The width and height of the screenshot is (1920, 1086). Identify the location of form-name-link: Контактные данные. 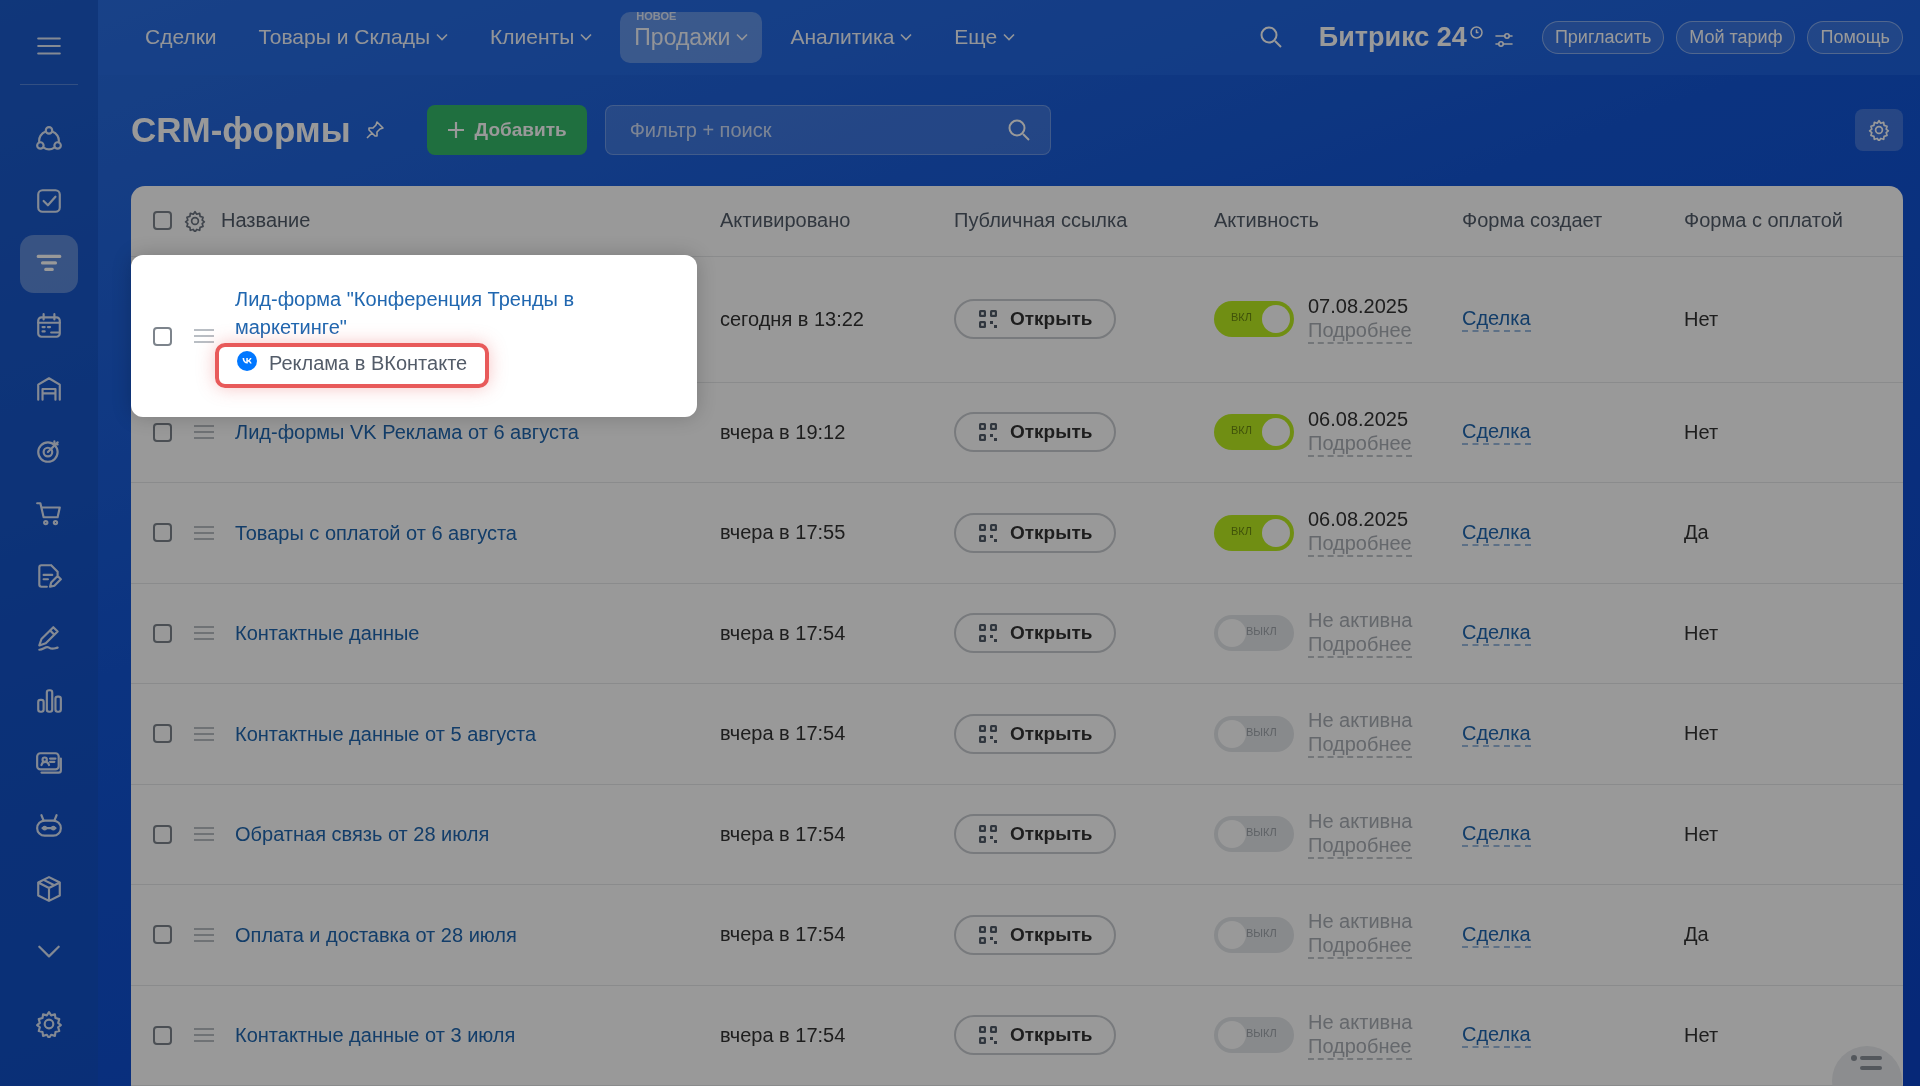
(327, 633).